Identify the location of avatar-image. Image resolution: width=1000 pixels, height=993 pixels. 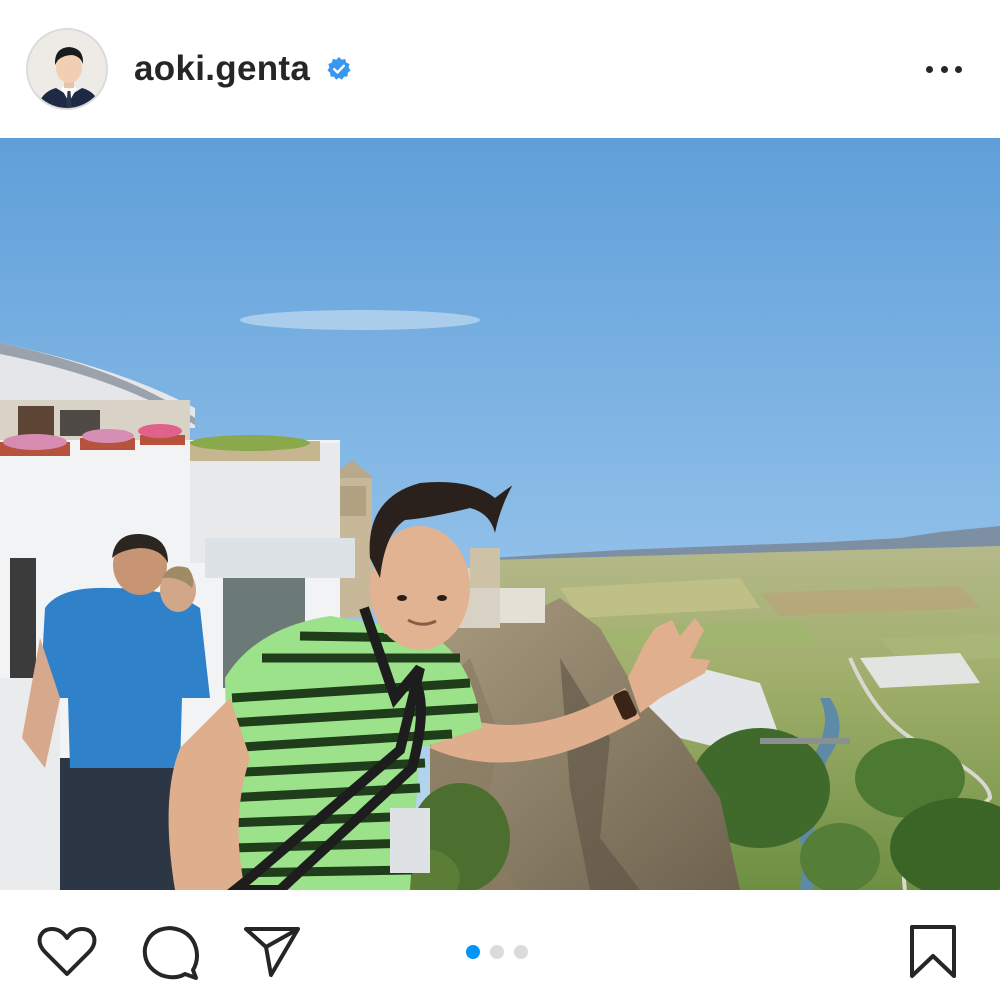
(67, 69).